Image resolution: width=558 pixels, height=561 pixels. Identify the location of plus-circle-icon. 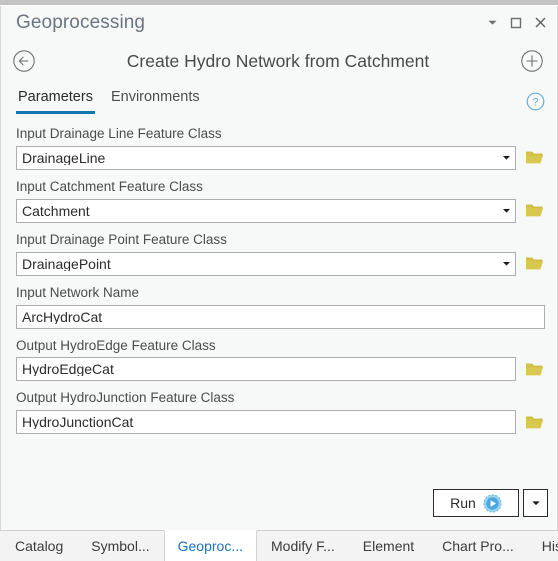
(532, 61).